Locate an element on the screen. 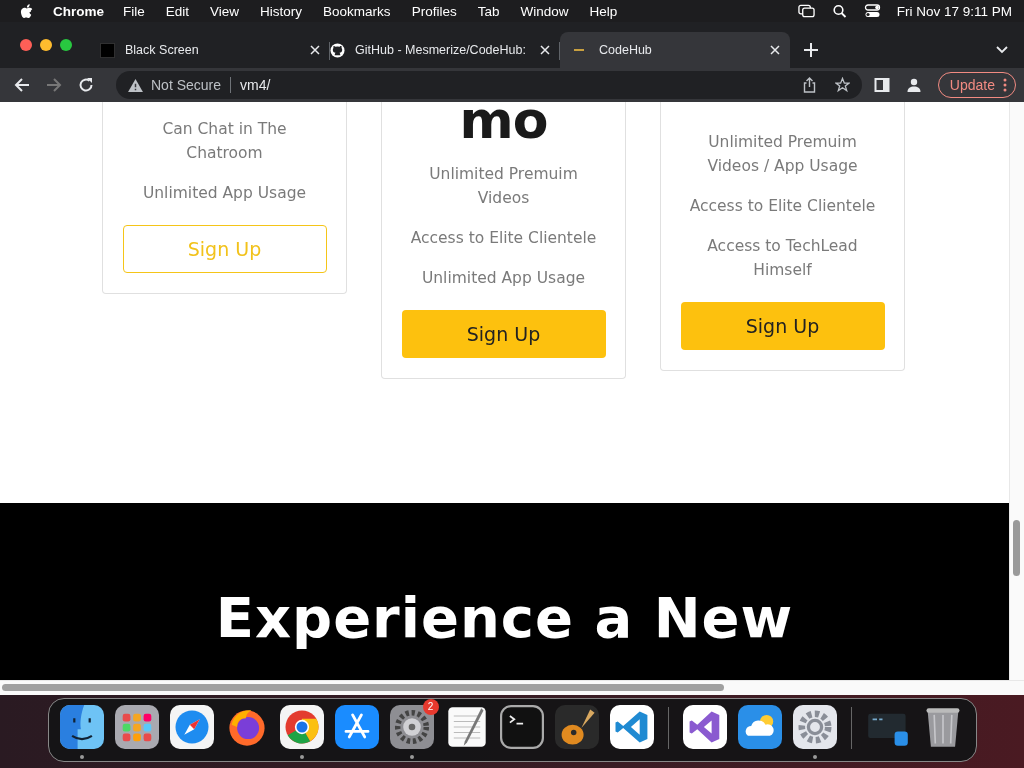 This screenshot has height=768, width=1024. windows-icon is located at coordinates (806, 11).